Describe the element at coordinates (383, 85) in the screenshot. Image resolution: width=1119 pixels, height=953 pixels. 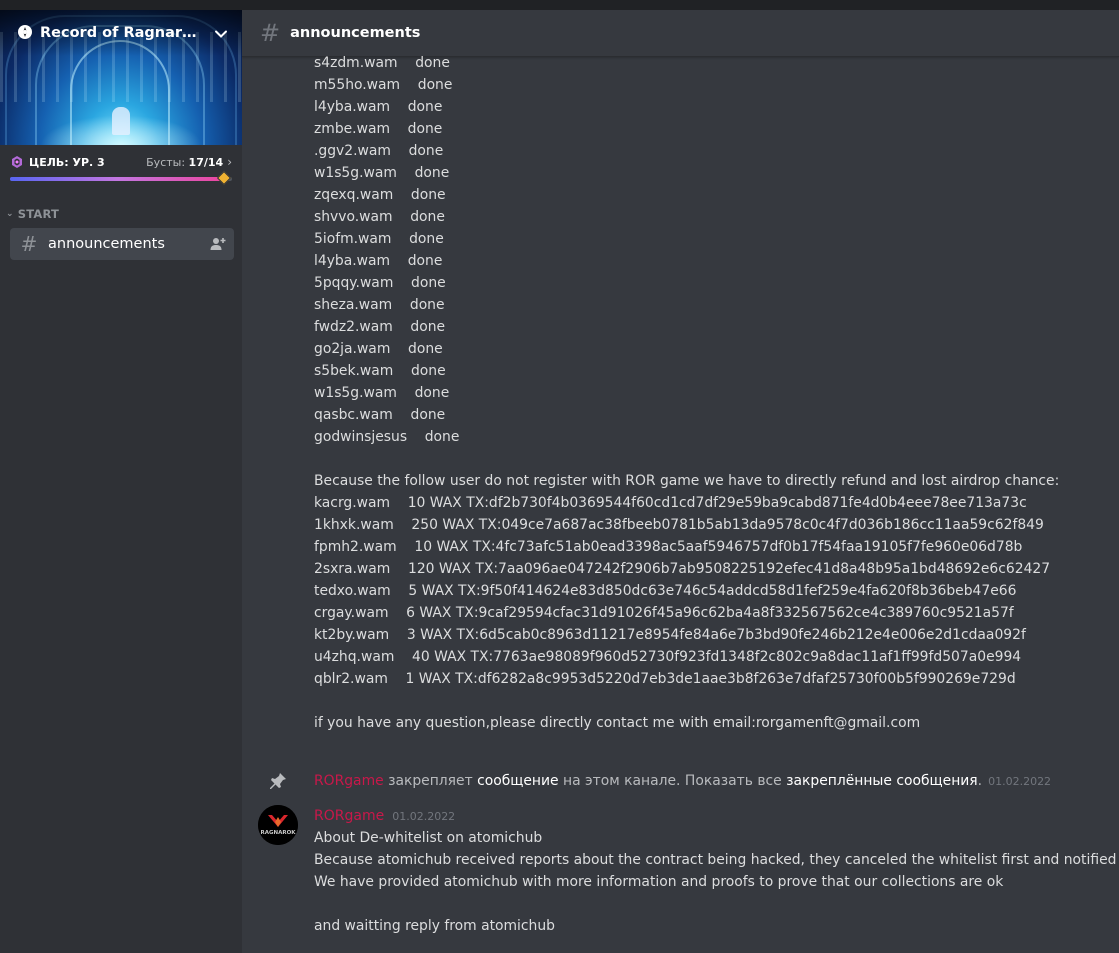
I see `message-line: m55ho.wam done` at that location.